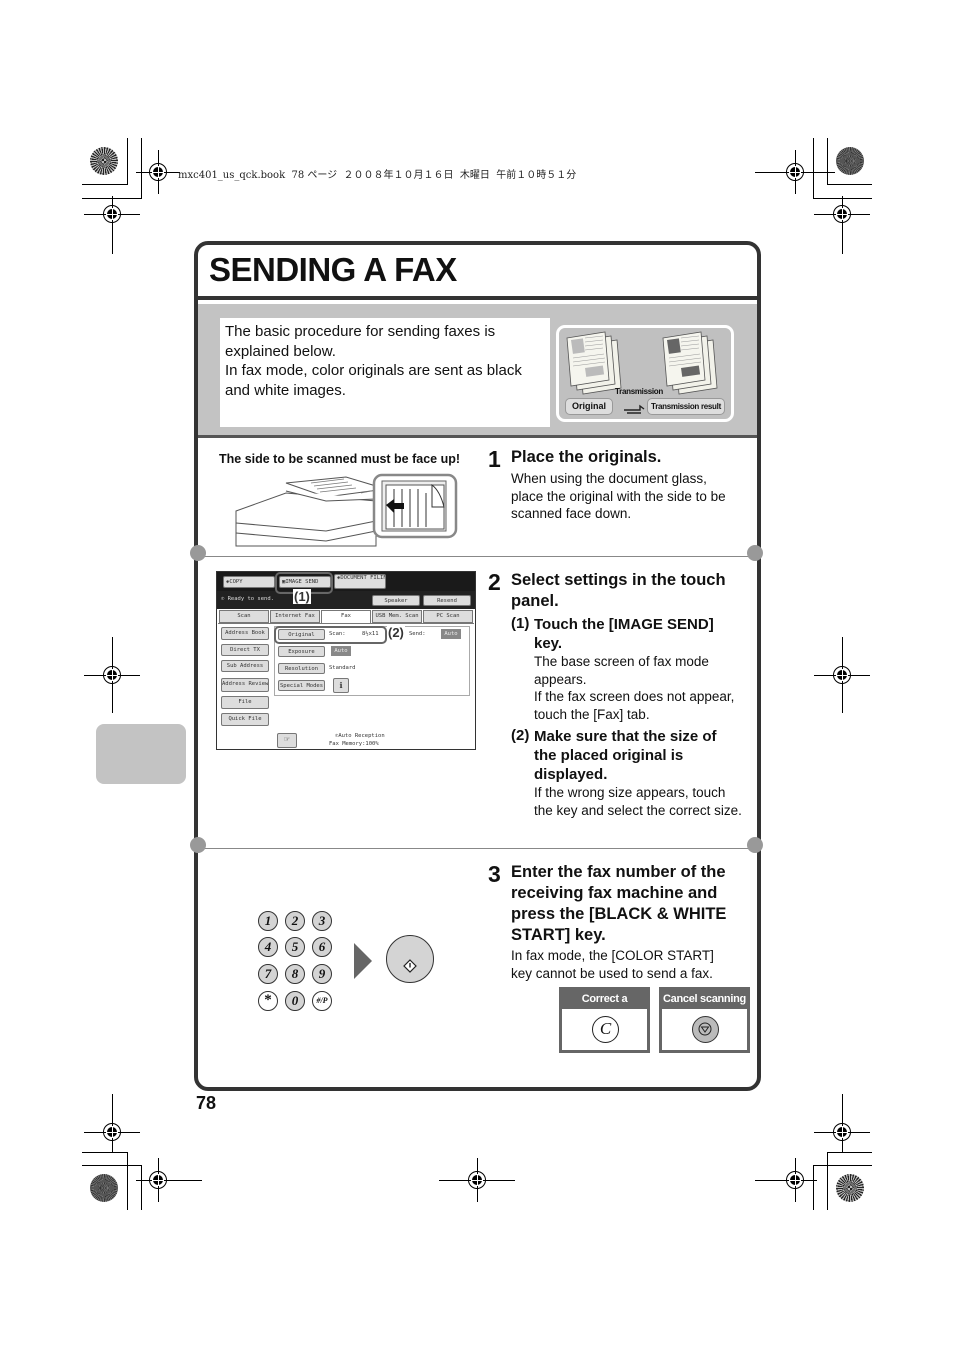  What do you see at coordinates (141, 754) in the screenshot?
I see `chapter-tab-marker` at bounding box center [141, 754].